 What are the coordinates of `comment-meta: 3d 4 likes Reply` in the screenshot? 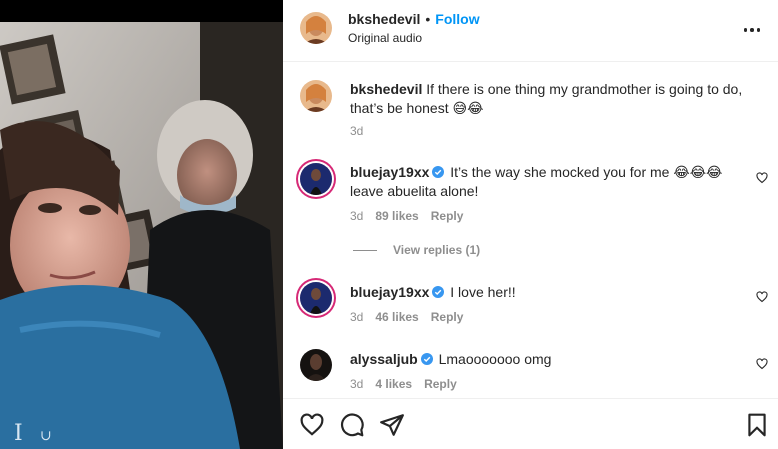 It's located at (403, 384).